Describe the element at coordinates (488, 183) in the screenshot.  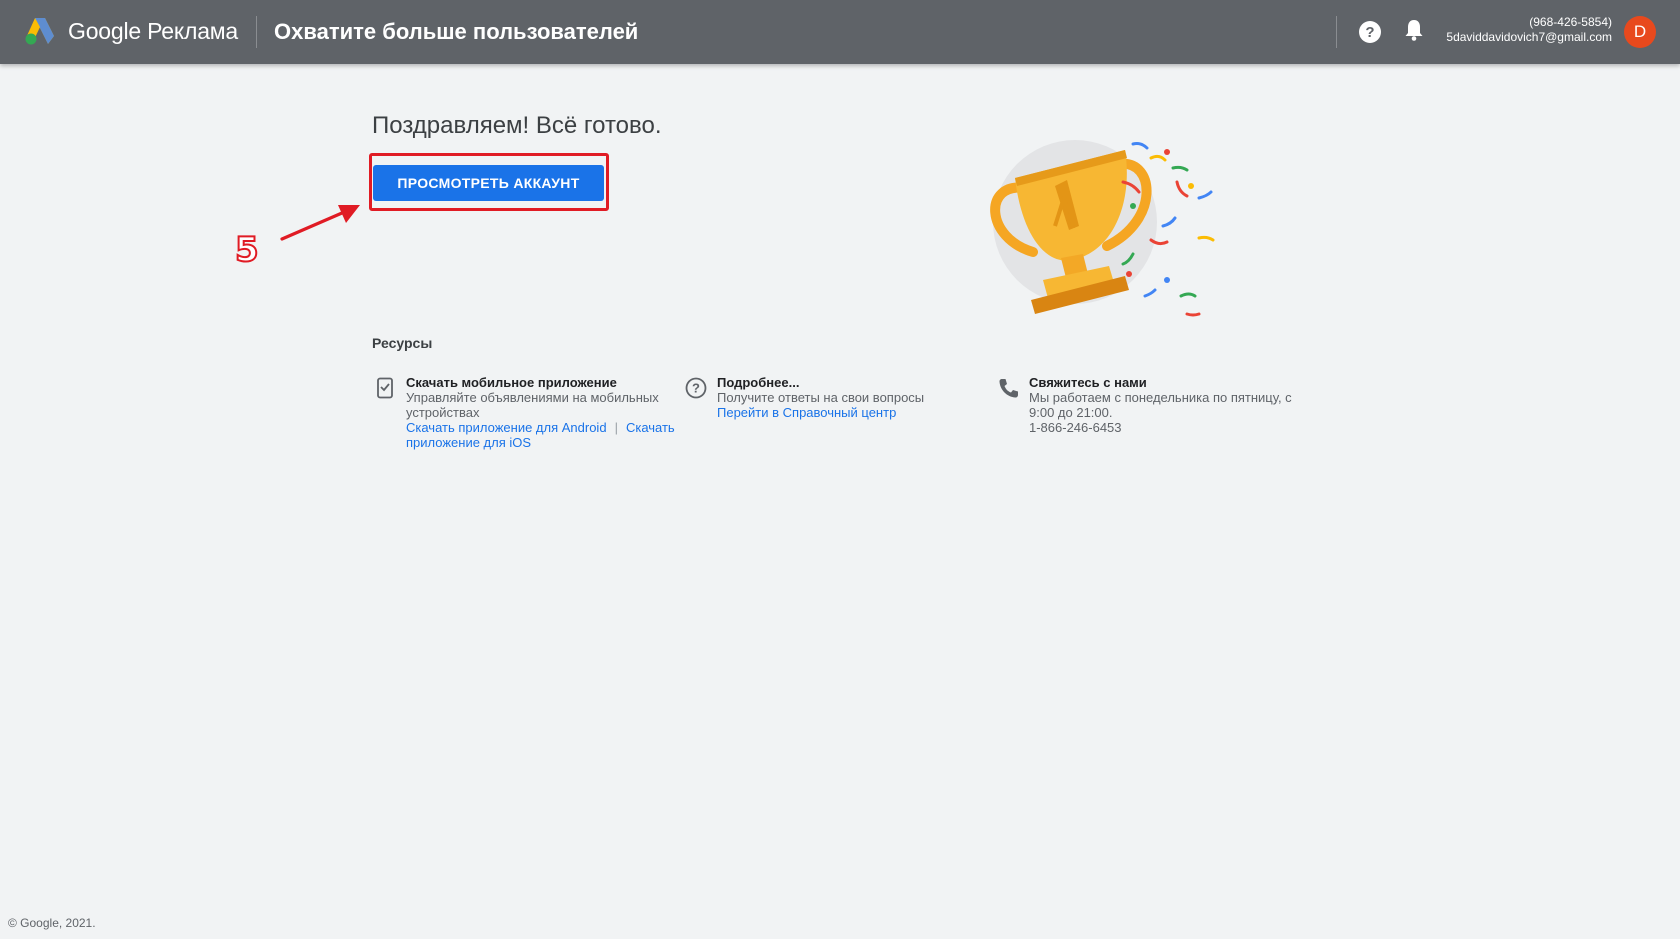
I see `view-account-button: ПРОСМОТРЕТЬ АККАУНТ` at that location.